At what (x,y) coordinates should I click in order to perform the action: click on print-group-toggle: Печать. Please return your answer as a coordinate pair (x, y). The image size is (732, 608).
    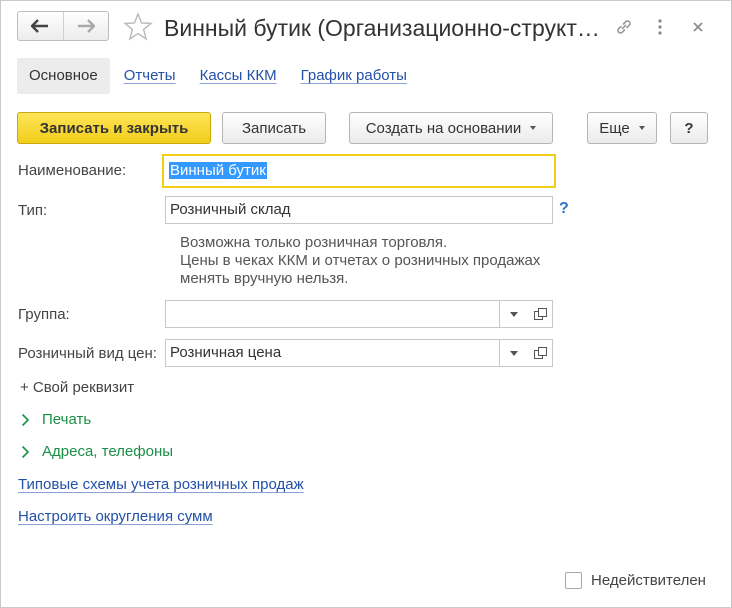
    Looking at the image, I should click on (56, 419).